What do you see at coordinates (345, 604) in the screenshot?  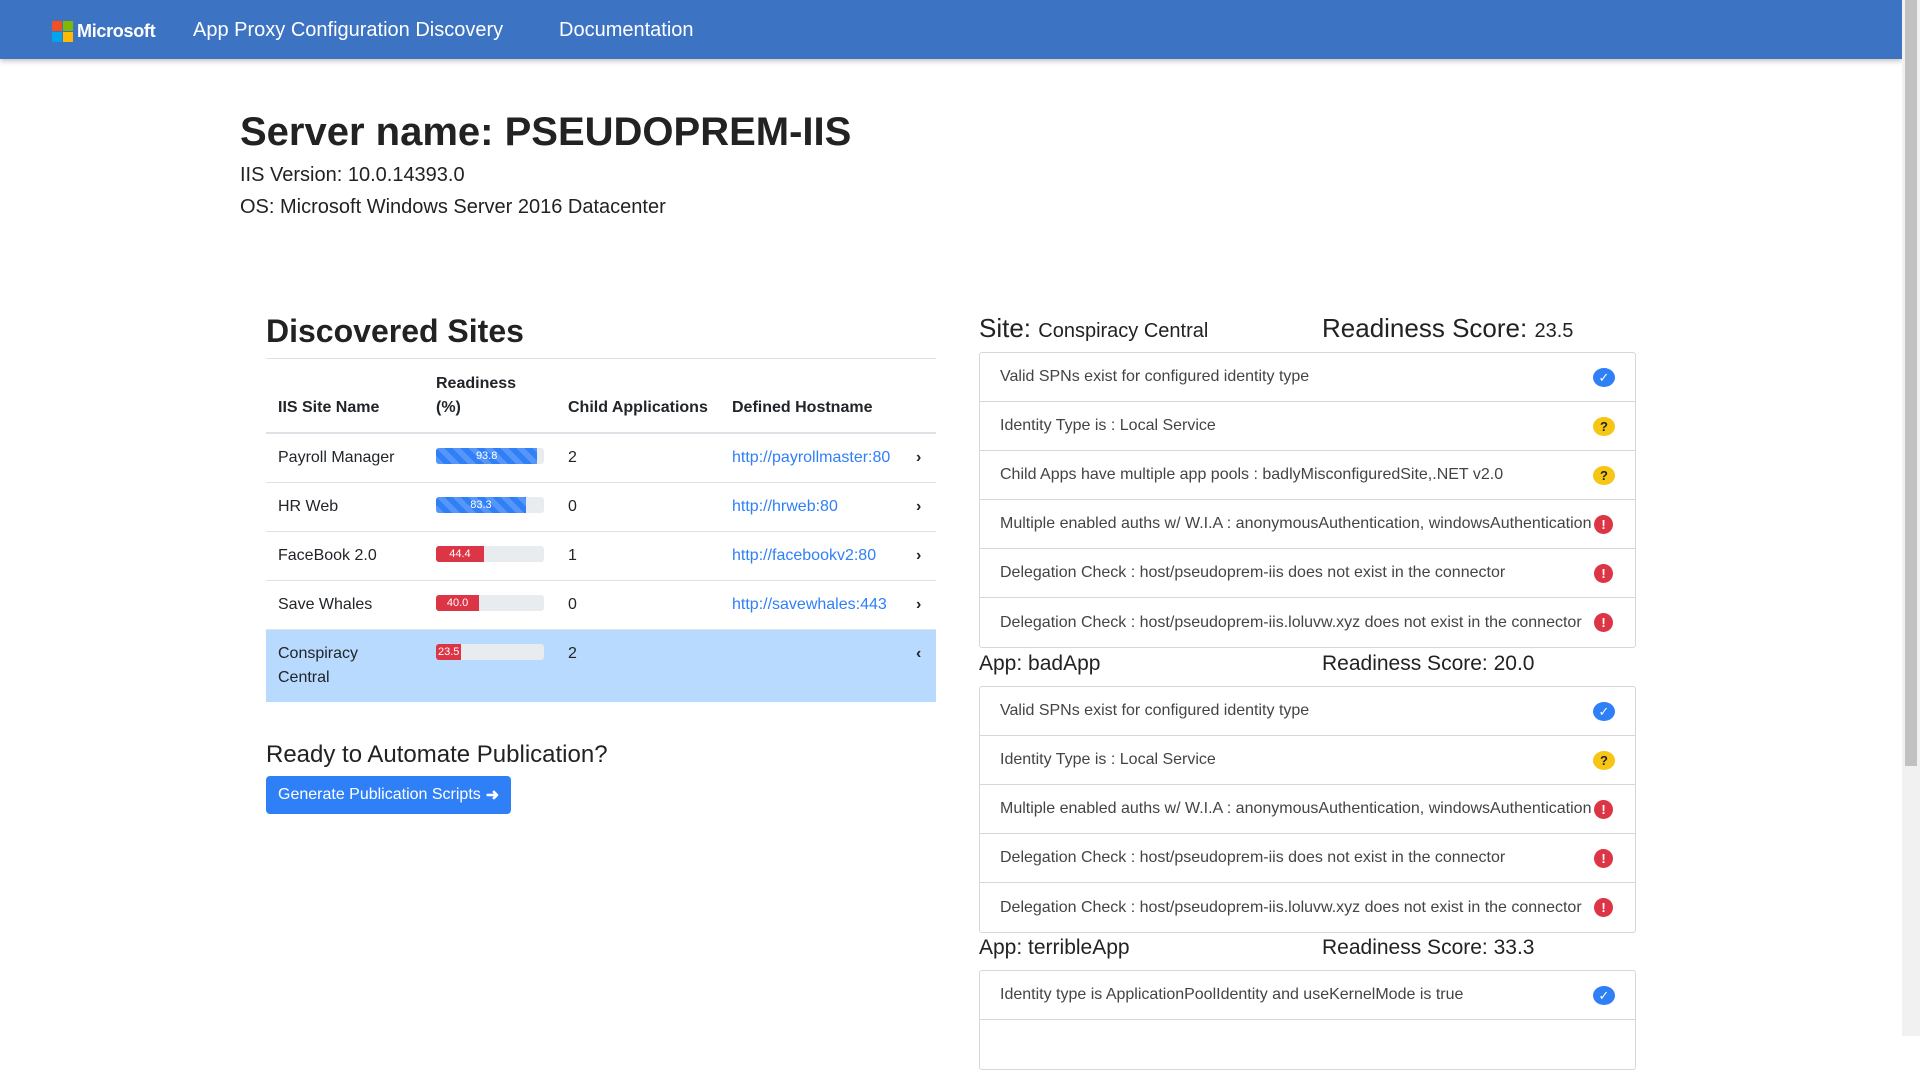 I see `site-name-cell: Save Whales` at bounding box center [345, 604].